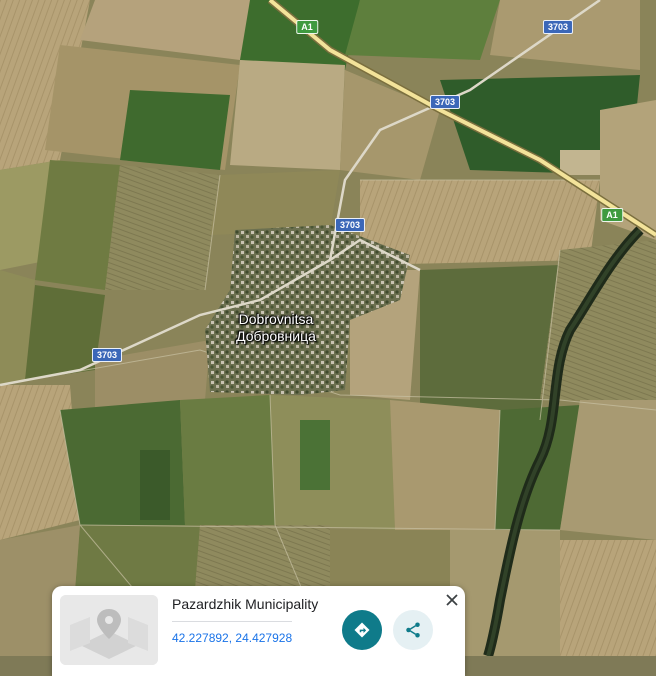 This screenshot has height=676, width=656. I want to click on share-icon, so click(413, 630).